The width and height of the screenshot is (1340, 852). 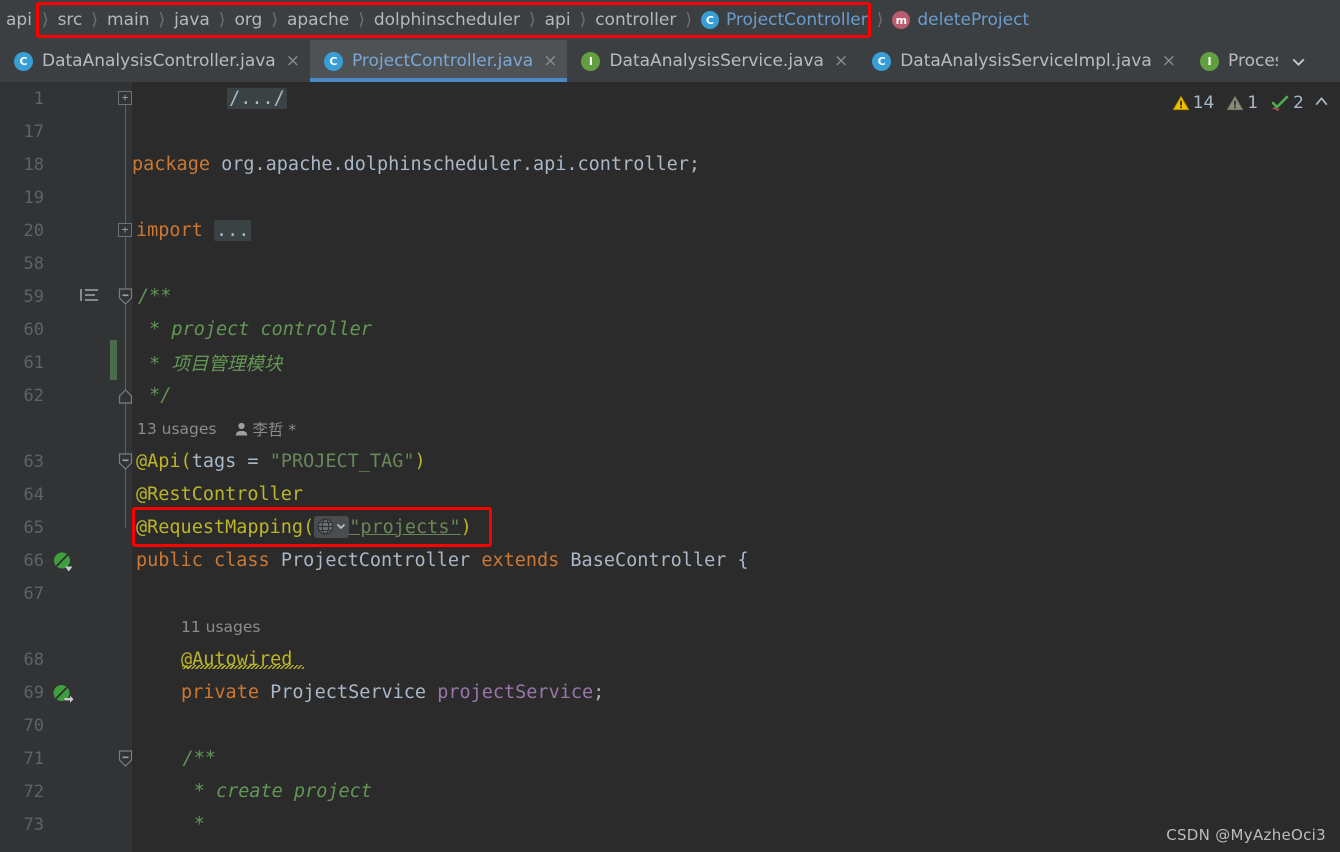 What do you see at coordinates (304, 527) in the screenshot?
I see `annotation-requestmapping: @RequestMapping("projects")` at bounding box center [304, 527].